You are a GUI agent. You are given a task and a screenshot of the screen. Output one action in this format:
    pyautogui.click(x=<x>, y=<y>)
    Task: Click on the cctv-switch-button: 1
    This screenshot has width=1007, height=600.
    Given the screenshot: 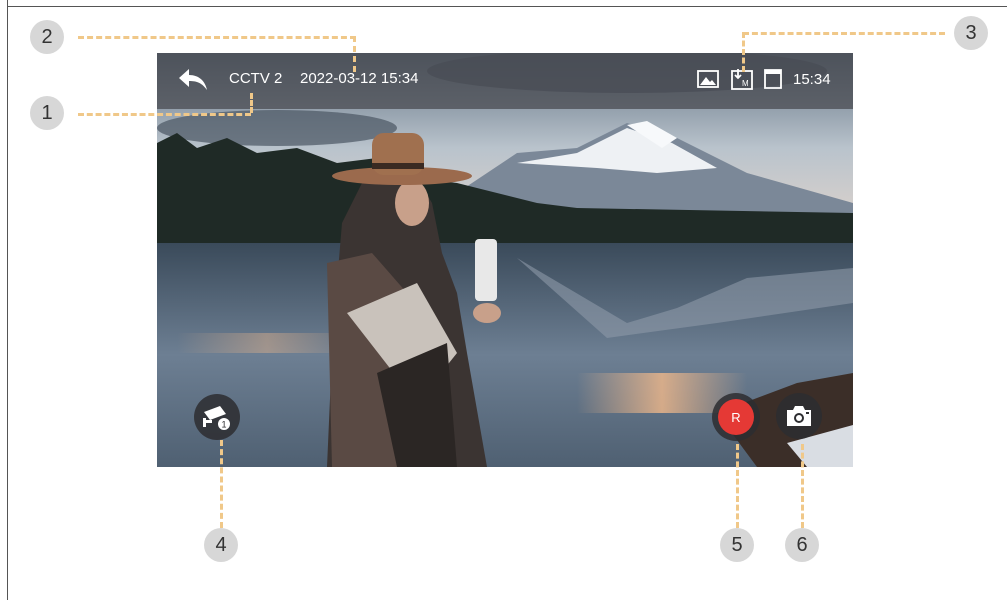 What is the action you would take?
    pyautogui.click(x=217, y=417)
    